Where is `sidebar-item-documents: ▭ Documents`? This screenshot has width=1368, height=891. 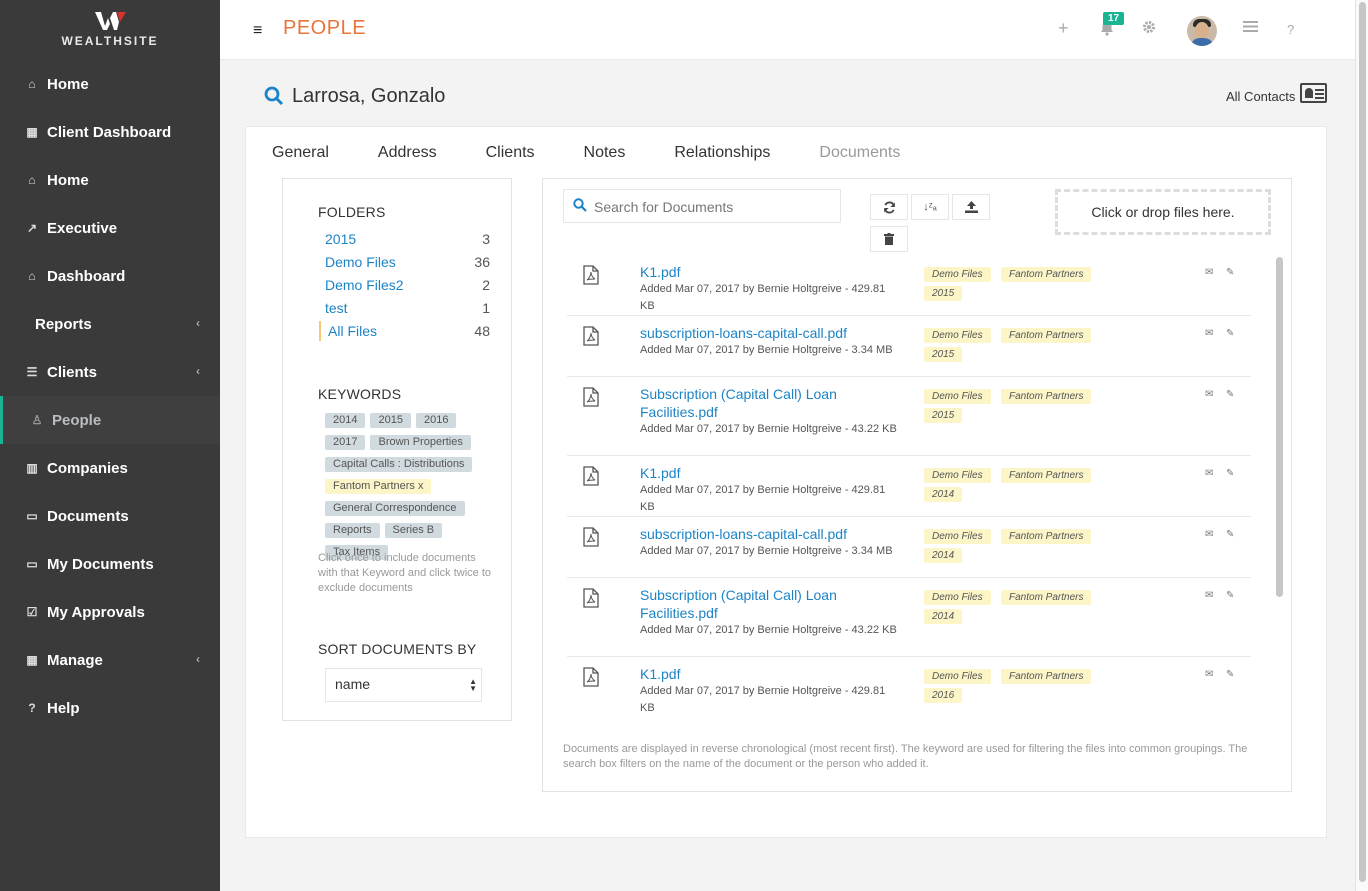 sidebar-item-documents: ▭ Documents is located at coordinates (110, 516).